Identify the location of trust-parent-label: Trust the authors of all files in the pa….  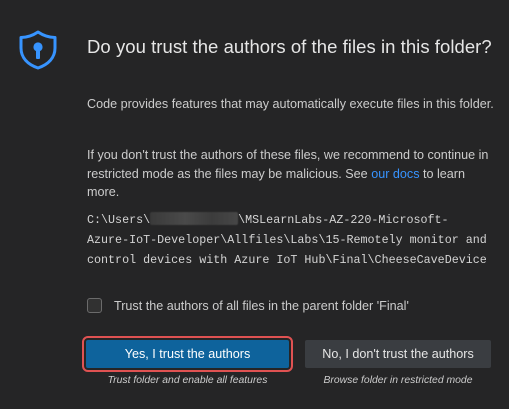
(261, 306).